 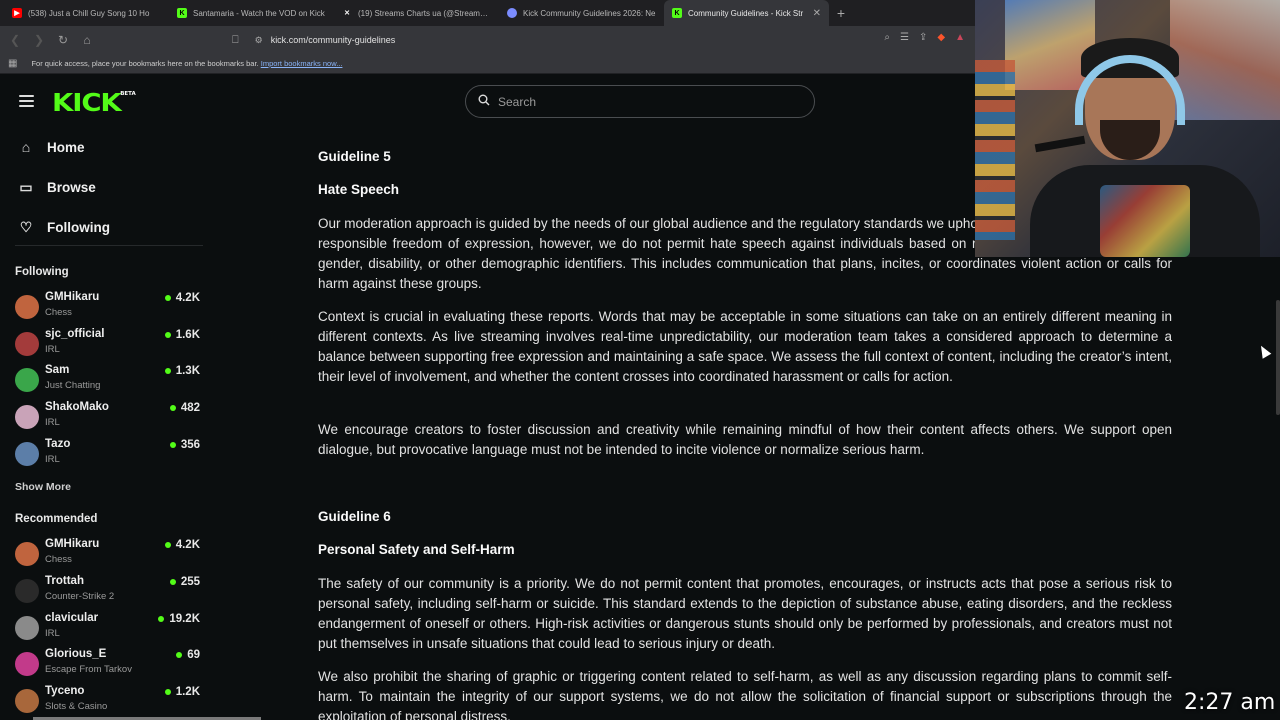 I want to click on browser-tab-youtube: ▶ (538) Just a Chill Guy Song 10 Ho, so click(x=86, y=13).